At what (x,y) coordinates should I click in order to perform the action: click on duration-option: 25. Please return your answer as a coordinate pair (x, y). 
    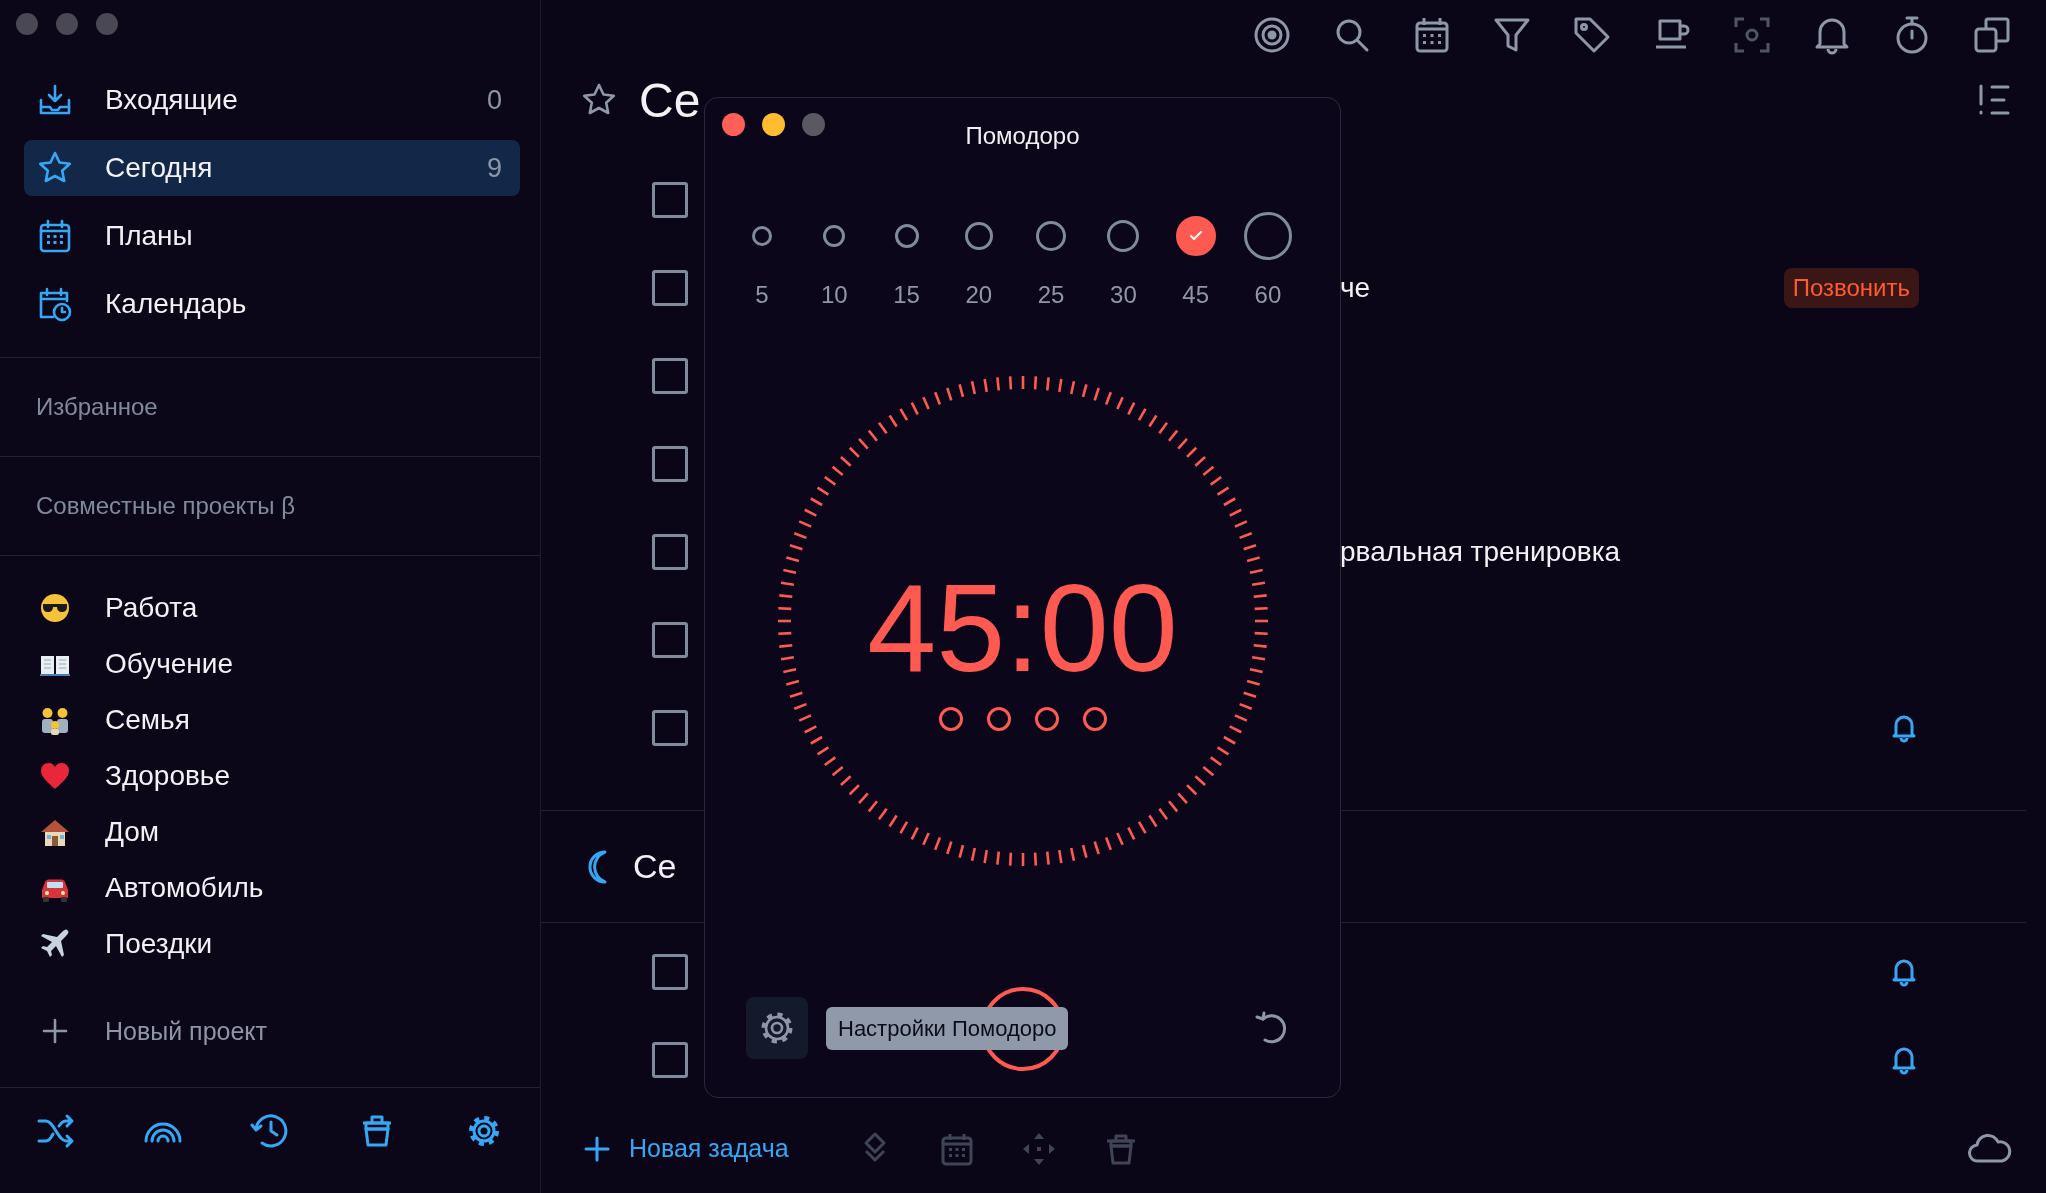
    Looking at the image, I should click on (1051, 258).